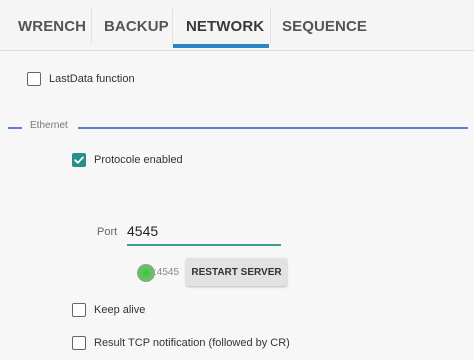  Describe the element at coordinates (107, 232) in the screenshot. I see `port-label: Port` at that location.